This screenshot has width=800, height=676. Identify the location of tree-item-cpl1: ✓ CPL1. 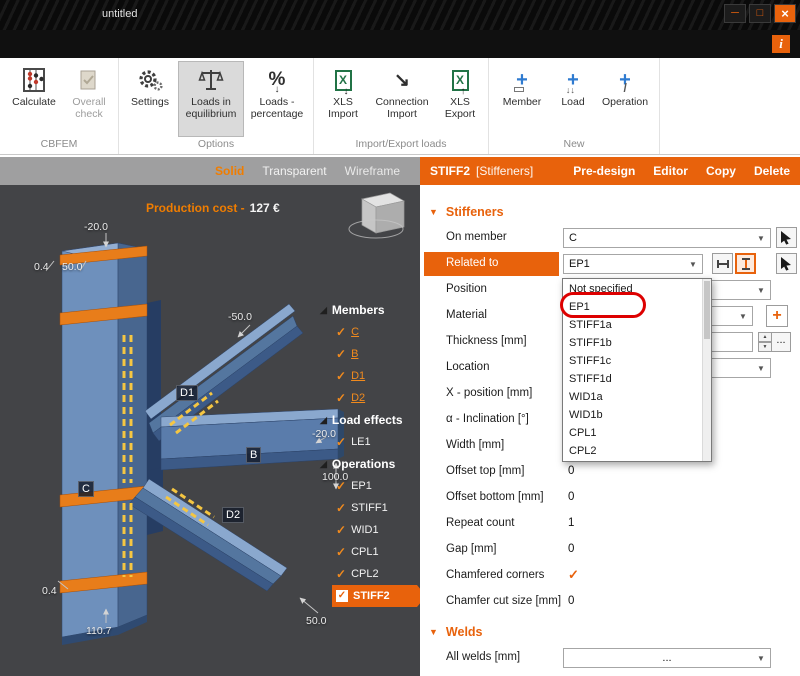
(370, 552).